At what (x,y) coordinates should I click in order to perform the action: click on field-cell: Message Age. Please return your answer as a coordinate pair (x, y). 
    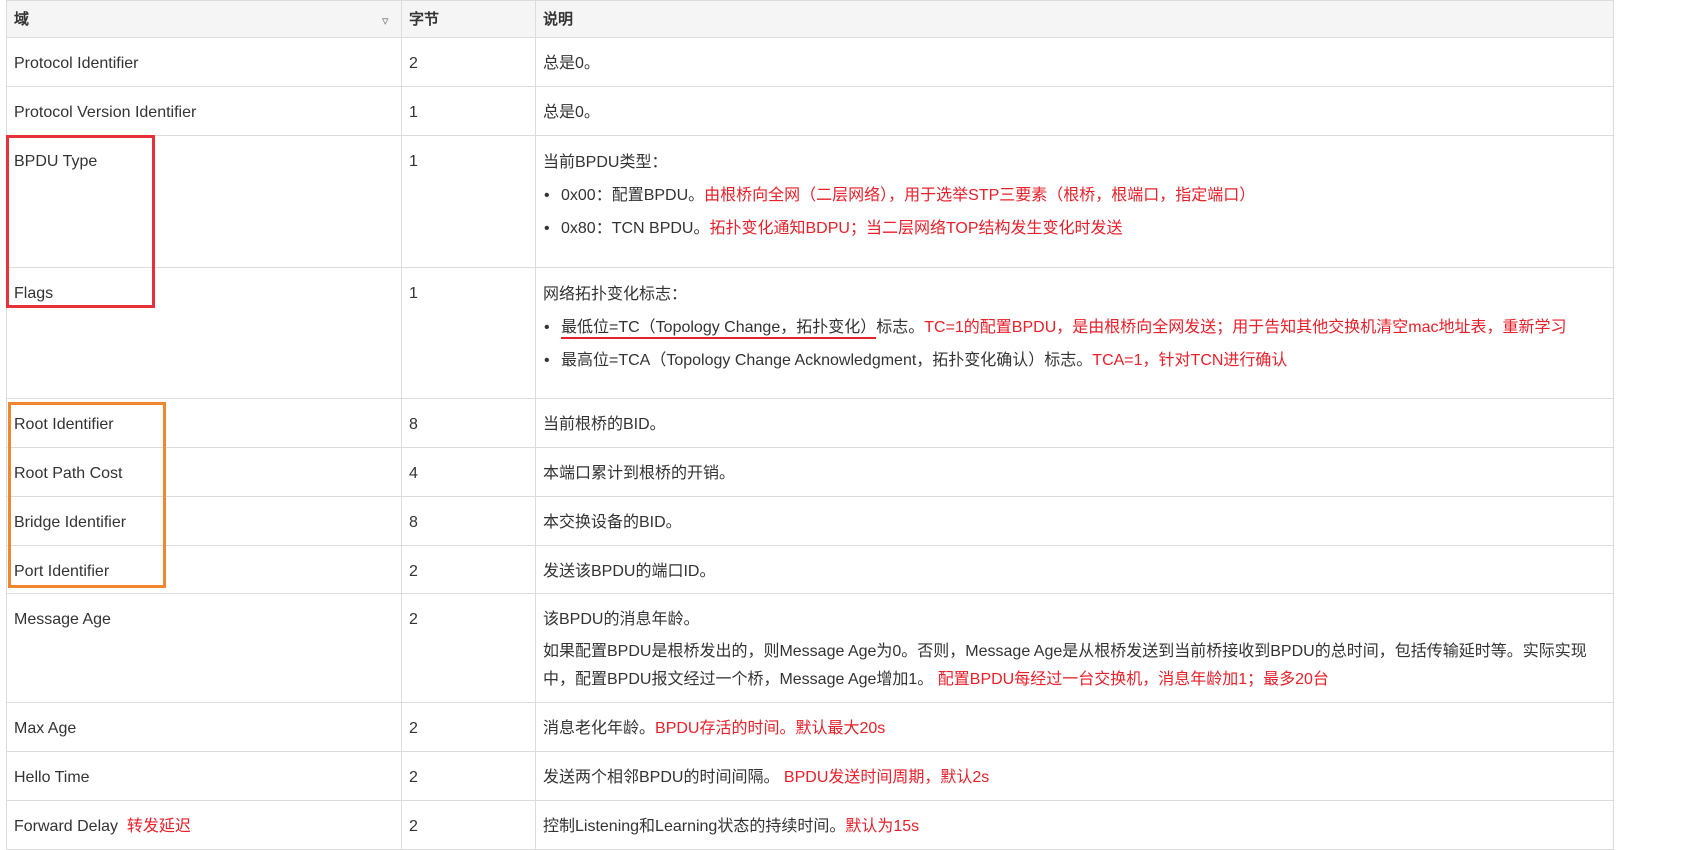
    Looking at the image, I should click on (204, 648).